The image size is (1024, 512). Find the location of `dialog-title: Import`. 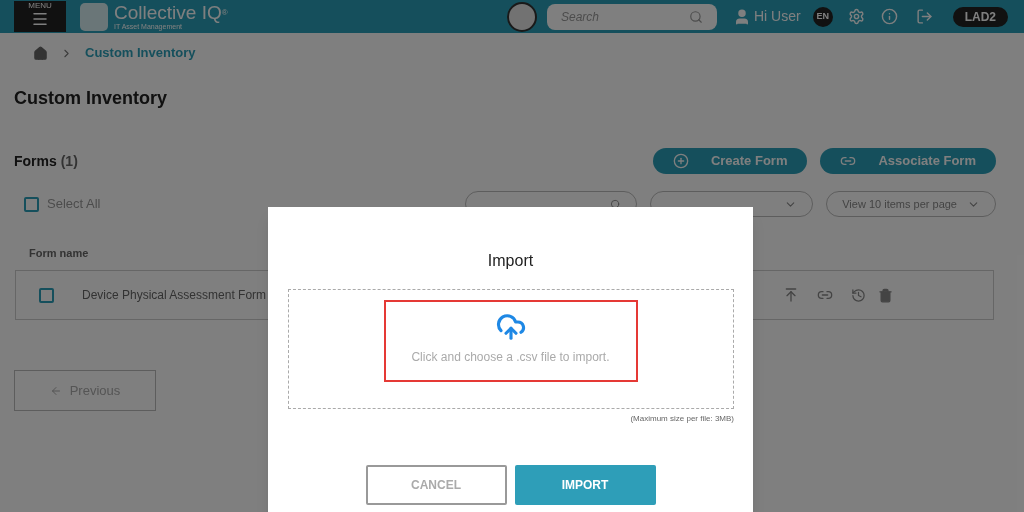

dialog-title: Import is located at coordinates (510, 261).